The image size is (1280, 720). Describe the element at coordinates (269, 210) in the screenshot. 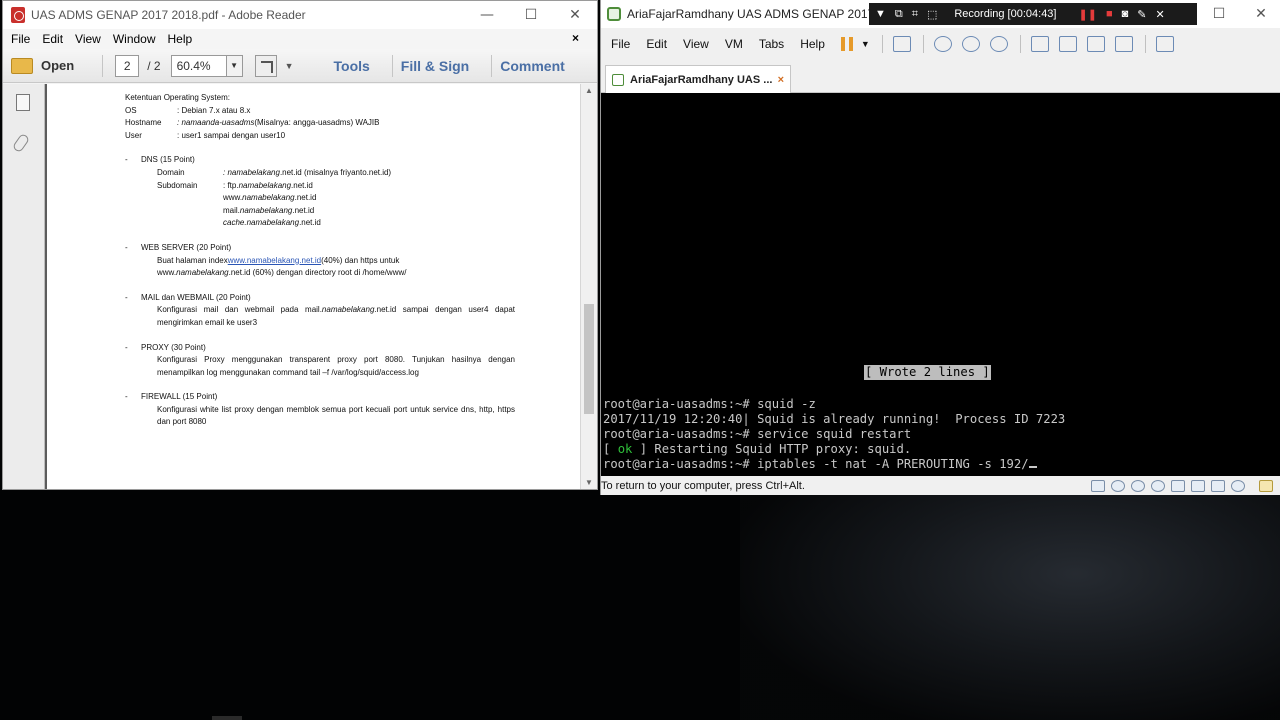

I see `subdomain-mail: mail. namabelakang .net.id` at that location.